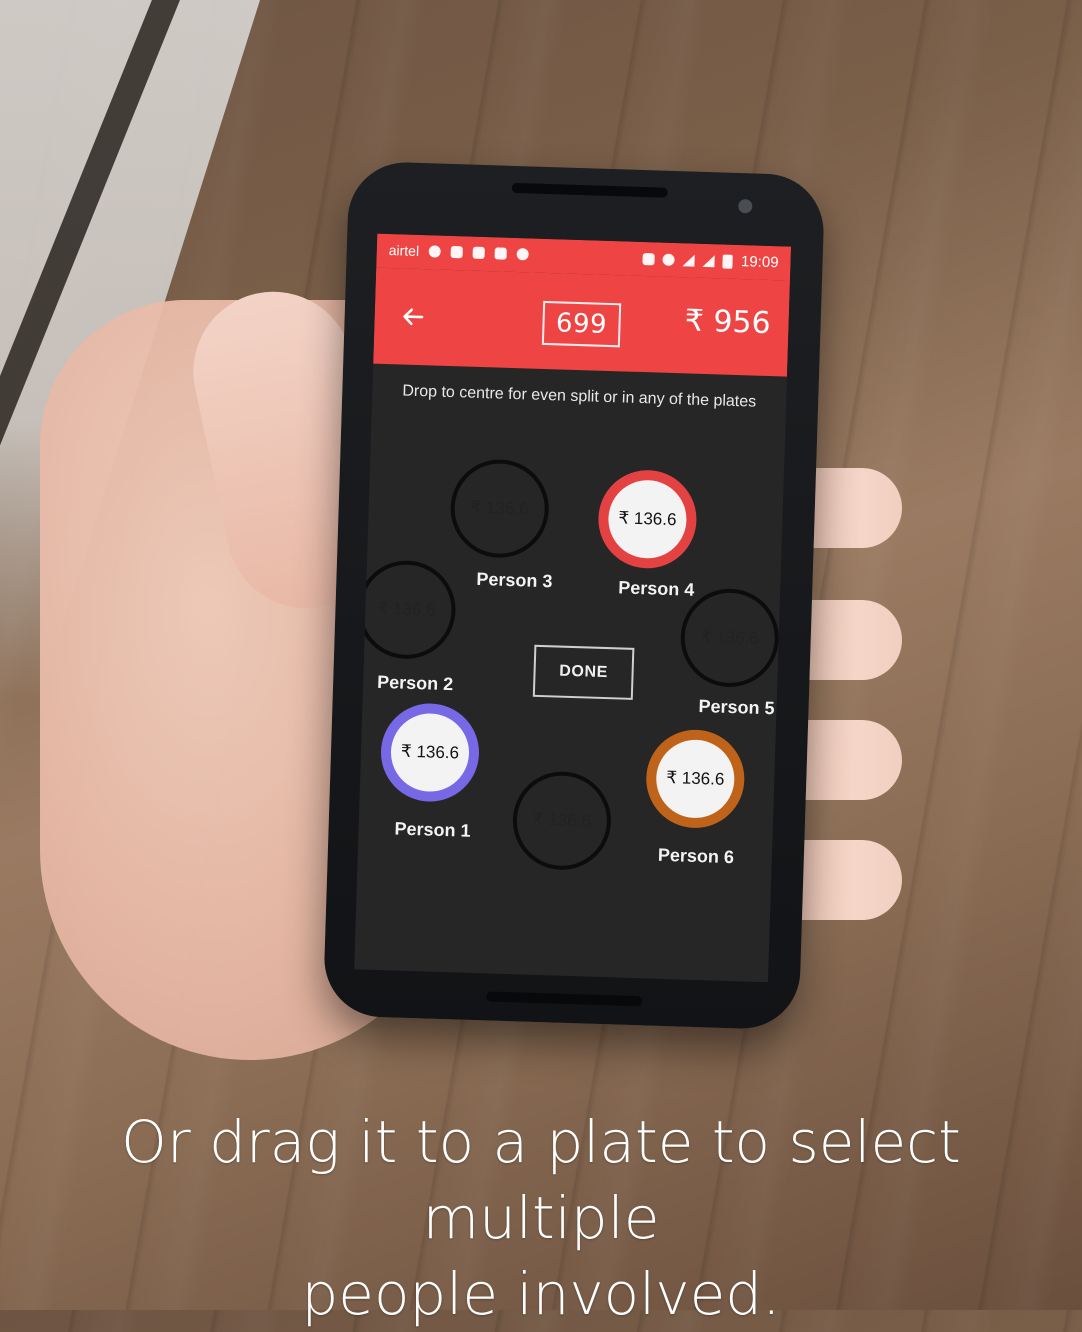  What do you see at coordinates (514, 580) in the screenshot?
I see `plate-label-person-3: Person 3` at bounding box center [514, 580].